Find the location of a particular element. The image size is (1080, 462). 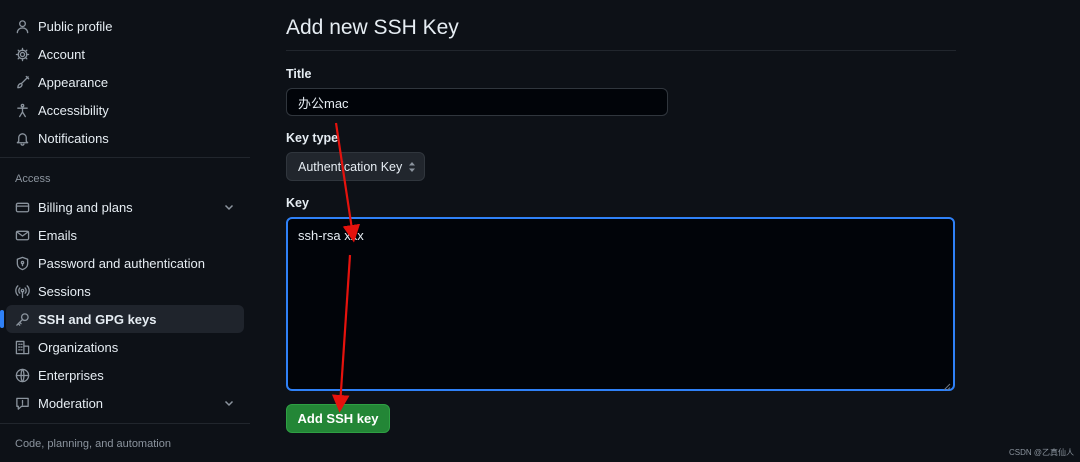

accessibility-icon is located at coordinates (22, 110).